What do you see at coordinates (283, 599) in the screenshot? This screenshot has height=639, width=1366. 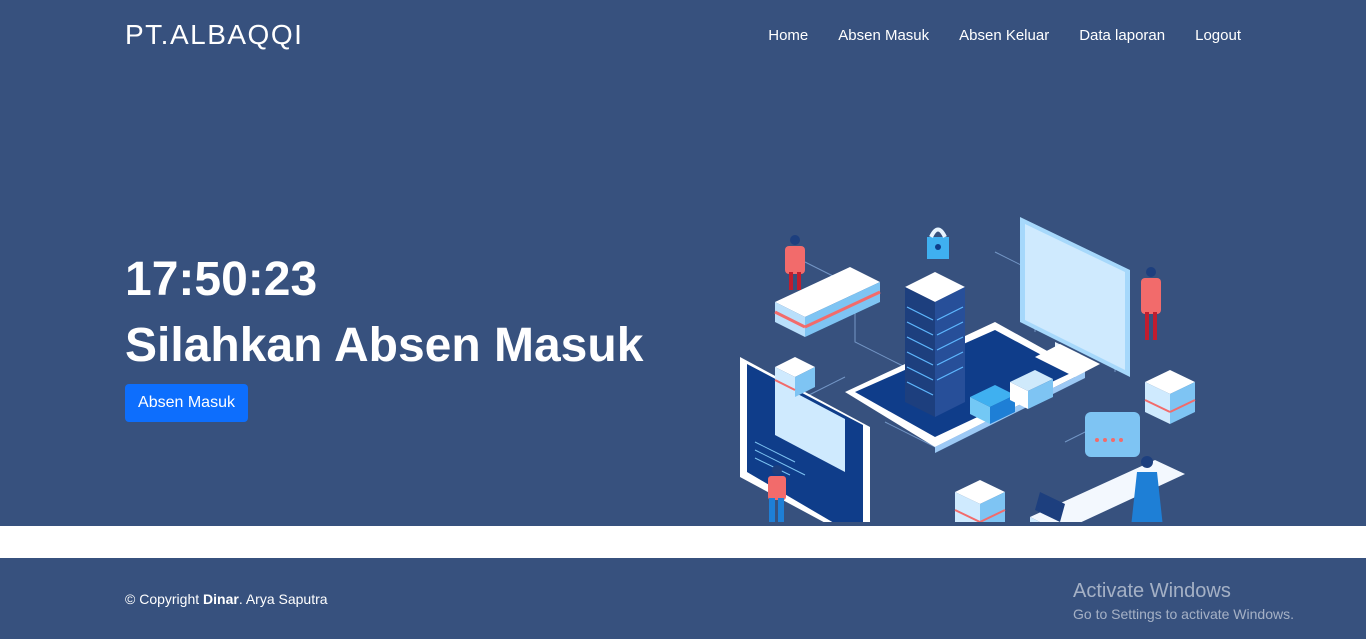 I see `copyright-suffix: . Arya Saputra` at bounding box center [283, 599].